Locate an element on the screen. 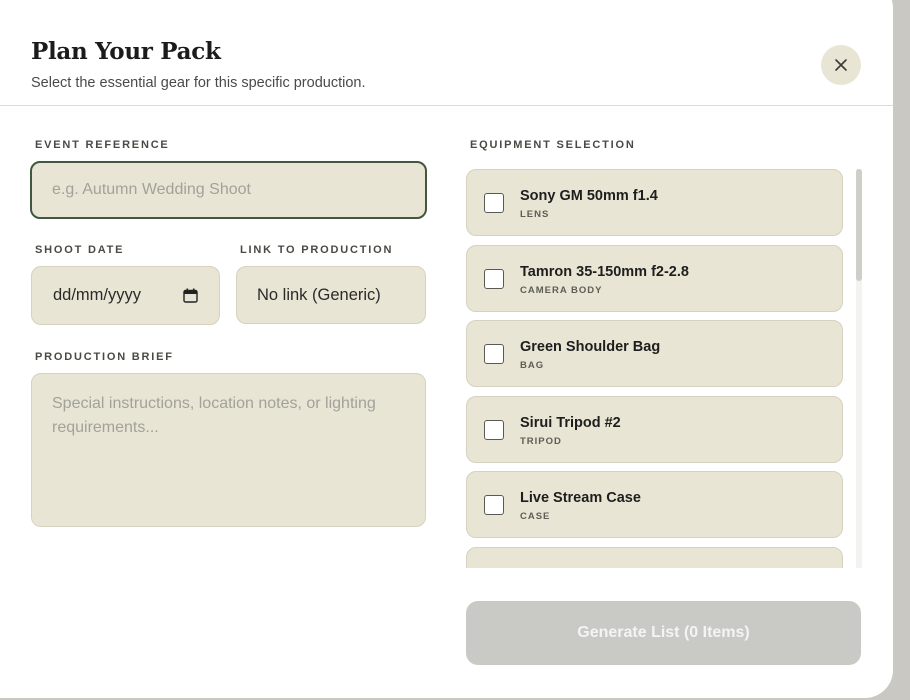 Image resolution: width=910 pixels, height=700 pixels. equipment-selection-label: EQUIPMENT SELECTION is located at coordinates (553, 145).